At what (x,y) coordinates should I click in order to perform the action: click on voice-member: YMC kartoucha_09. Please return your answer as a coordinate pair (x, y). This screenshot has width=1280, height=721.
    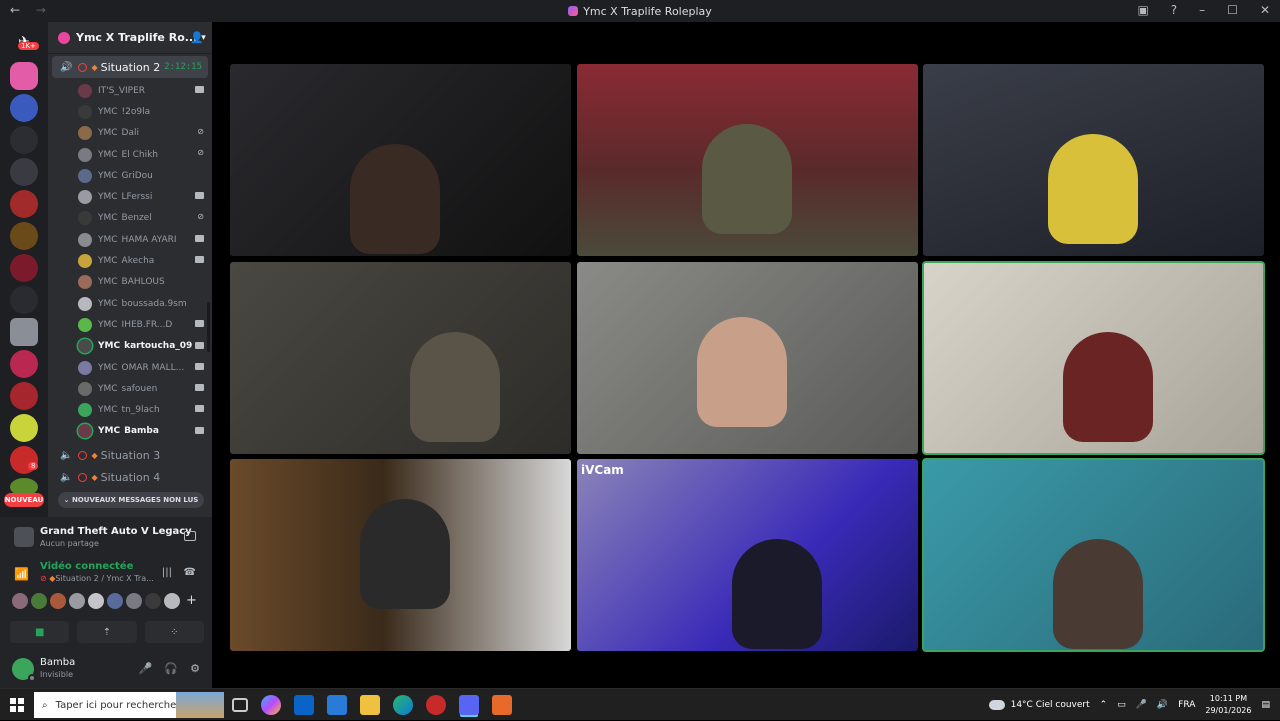
    Looking at the image, I should click on (130, 346).